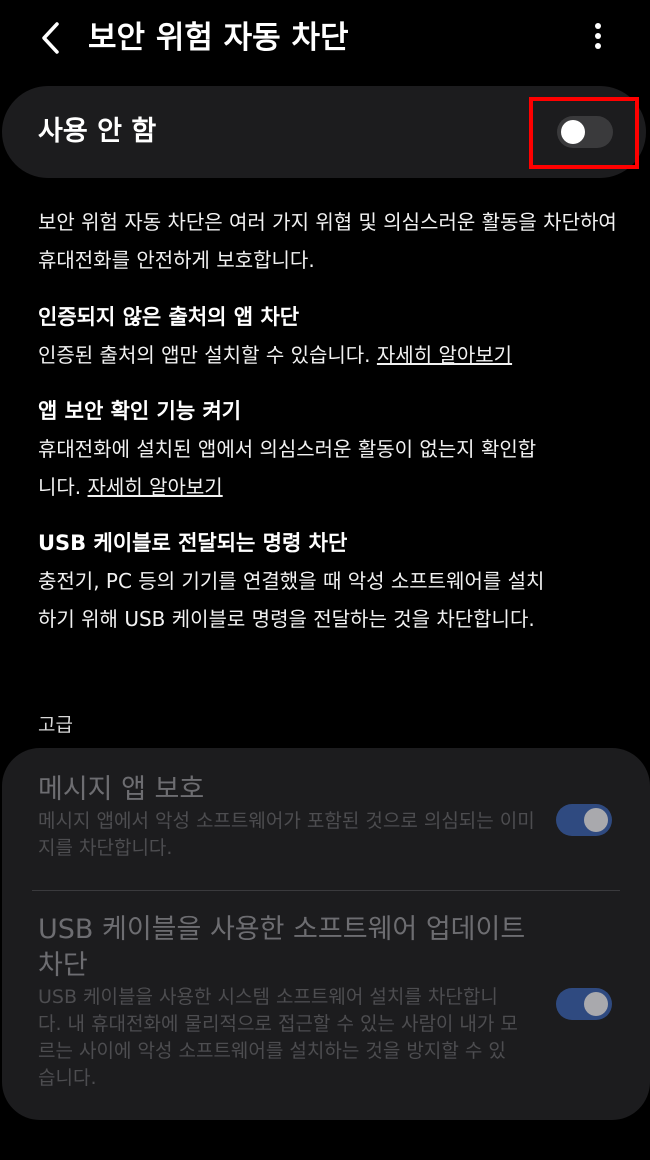 This screenshot has height=1160, width=650. I want to click on usb-software-update-block-toggle, so click(584, 1004).